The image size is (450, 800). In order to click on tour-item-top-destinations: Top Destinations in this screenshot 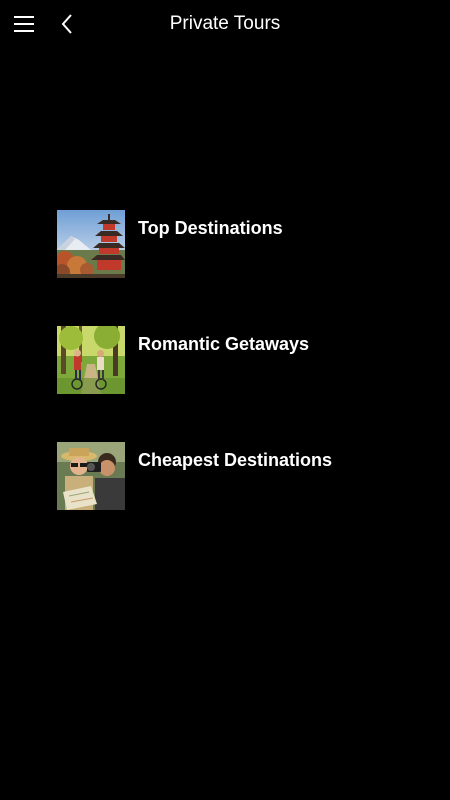, I will do `click(227, 244)`.